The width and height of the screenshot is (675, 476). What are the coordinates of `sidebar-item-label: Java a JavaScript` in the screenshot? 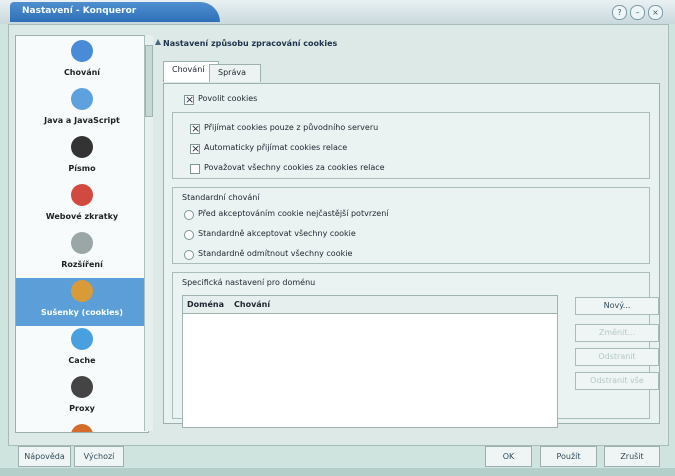 It's located at (82, 120).